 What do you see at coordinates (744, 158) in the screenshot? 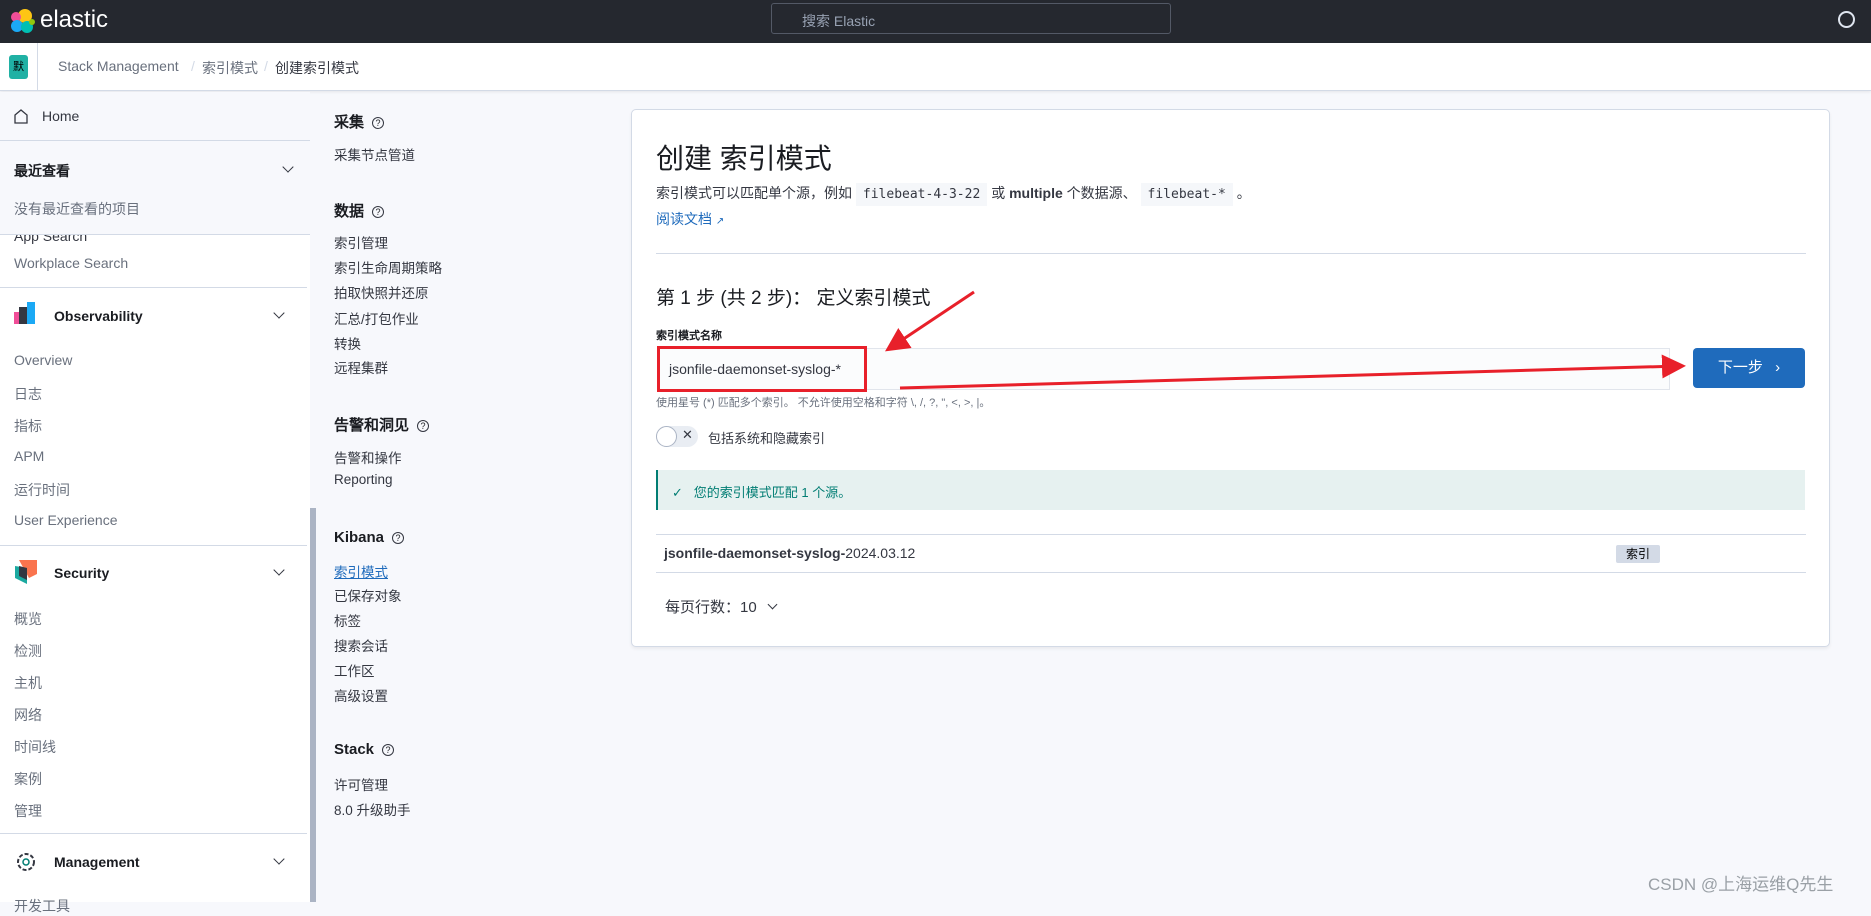
I see `page-title: 创建 索引模式` at bounding box center [744, 158].